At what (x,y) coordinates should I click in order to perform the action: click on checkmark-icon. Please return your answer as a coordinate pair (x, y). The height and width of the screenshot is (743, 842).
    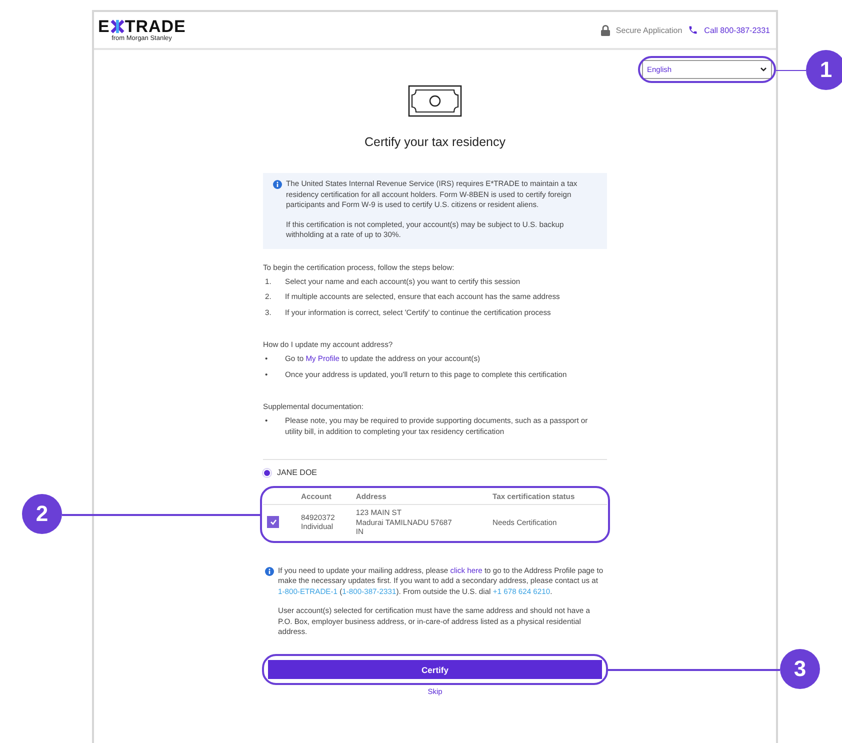
    Looking at the image, I should click on (273, 522).